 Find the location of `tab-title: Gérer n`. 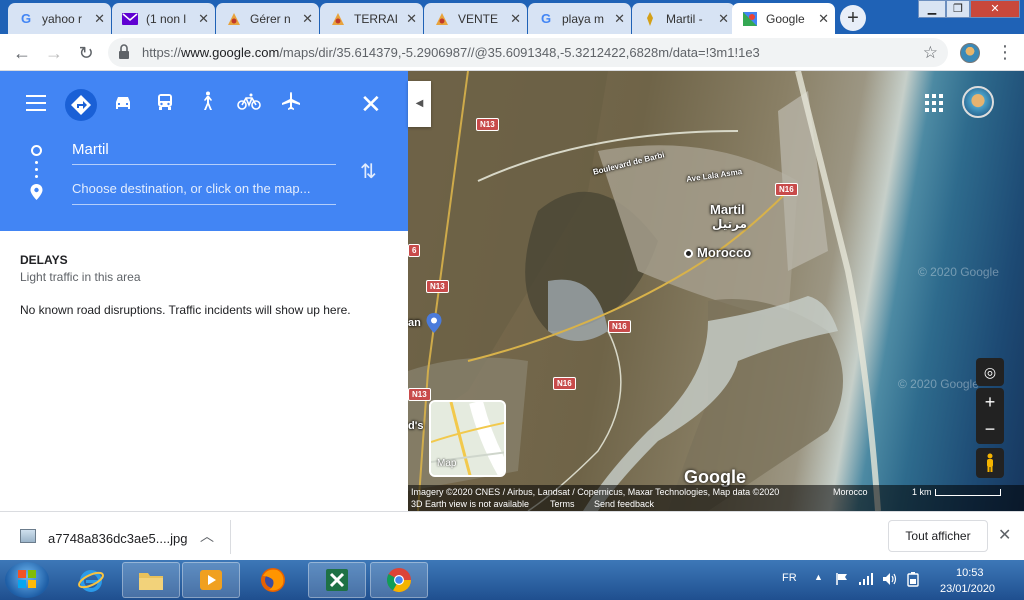

tab-title: Gérer n is located at coordinates (270, 18).